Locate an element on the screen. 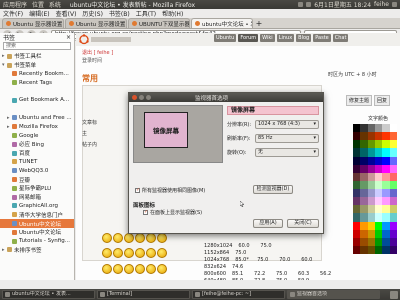  nav-paste: Paste is located at coordinates (322, 38).